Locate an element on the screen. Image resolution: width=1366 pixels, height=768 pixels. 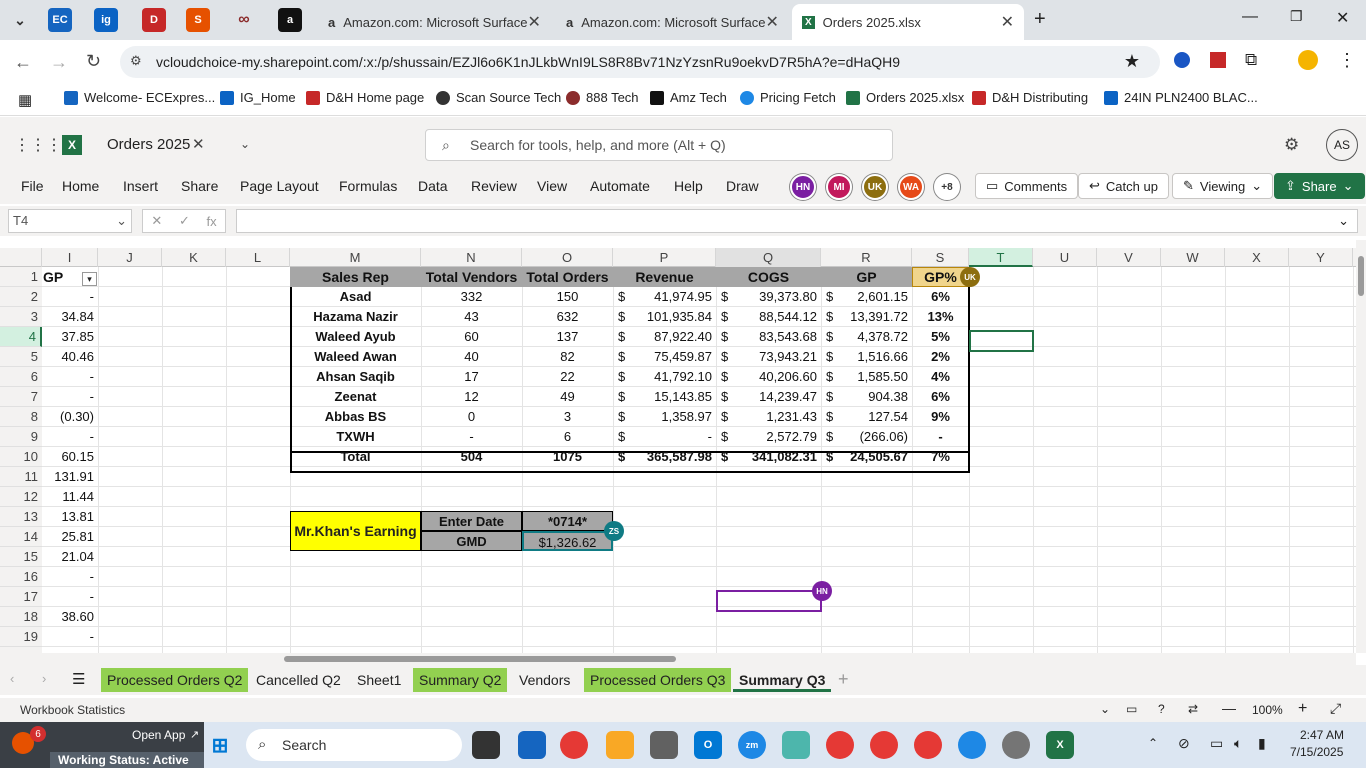
summary-cell-gp: 13,391.72 is located at coordinates (866, 317).